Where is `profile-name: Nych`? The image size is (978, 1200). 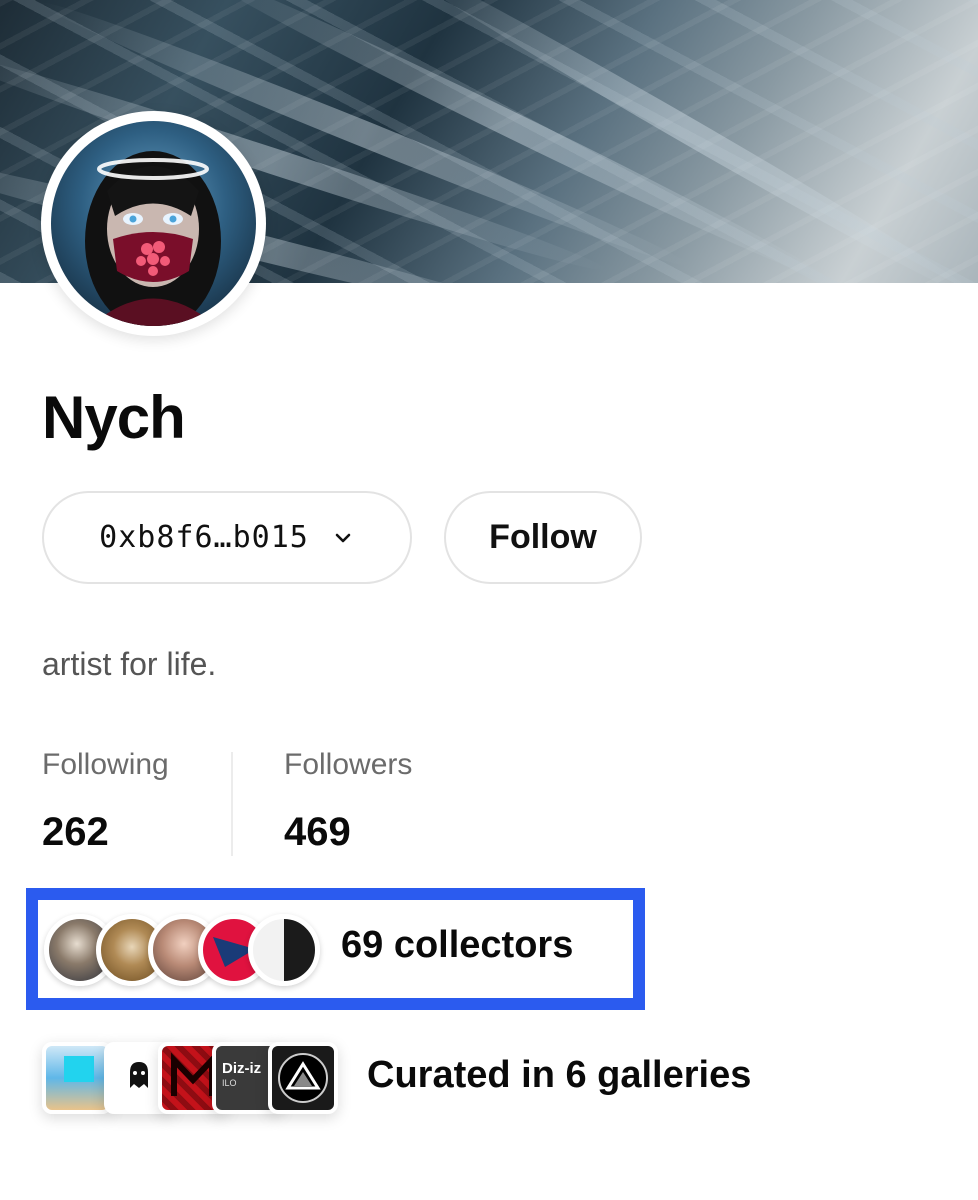 profile-name: Nych is located at coordinates (114, 417).